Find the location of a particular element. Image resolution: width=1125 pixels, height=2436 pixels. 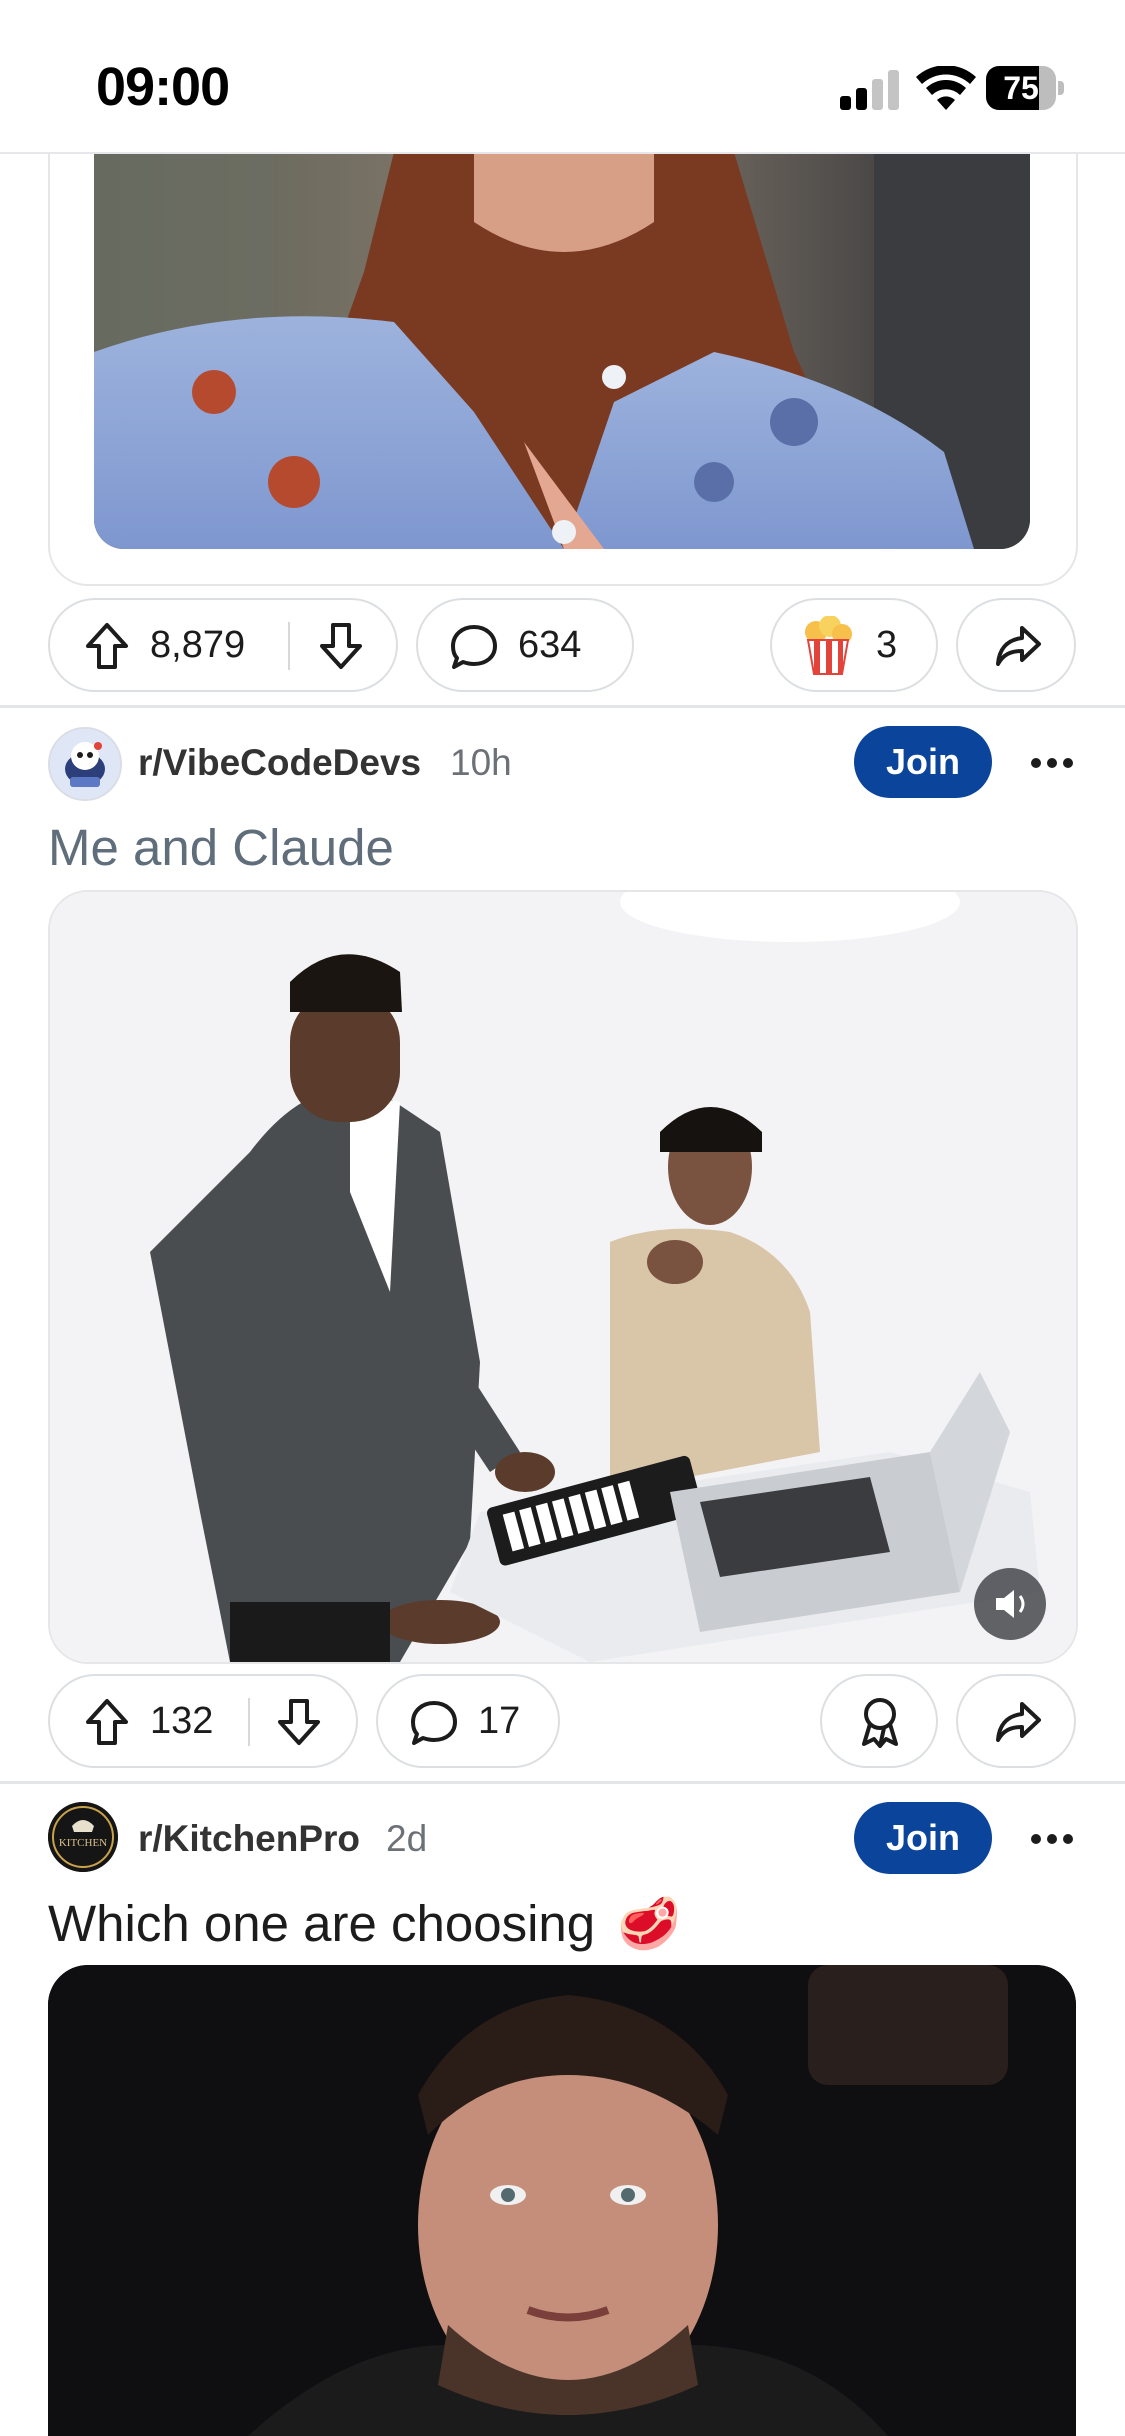

post-2-vote-pill: 132 is located at coordinates (203, 1721).